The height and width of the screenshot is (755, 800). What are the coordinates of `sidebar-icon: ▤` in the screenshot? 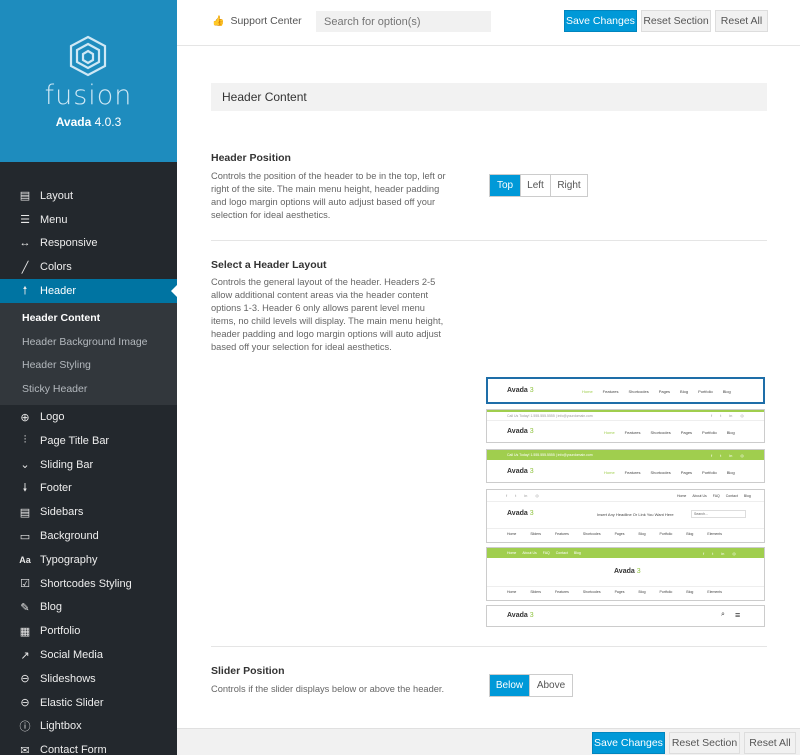 It's located at (25, 512).